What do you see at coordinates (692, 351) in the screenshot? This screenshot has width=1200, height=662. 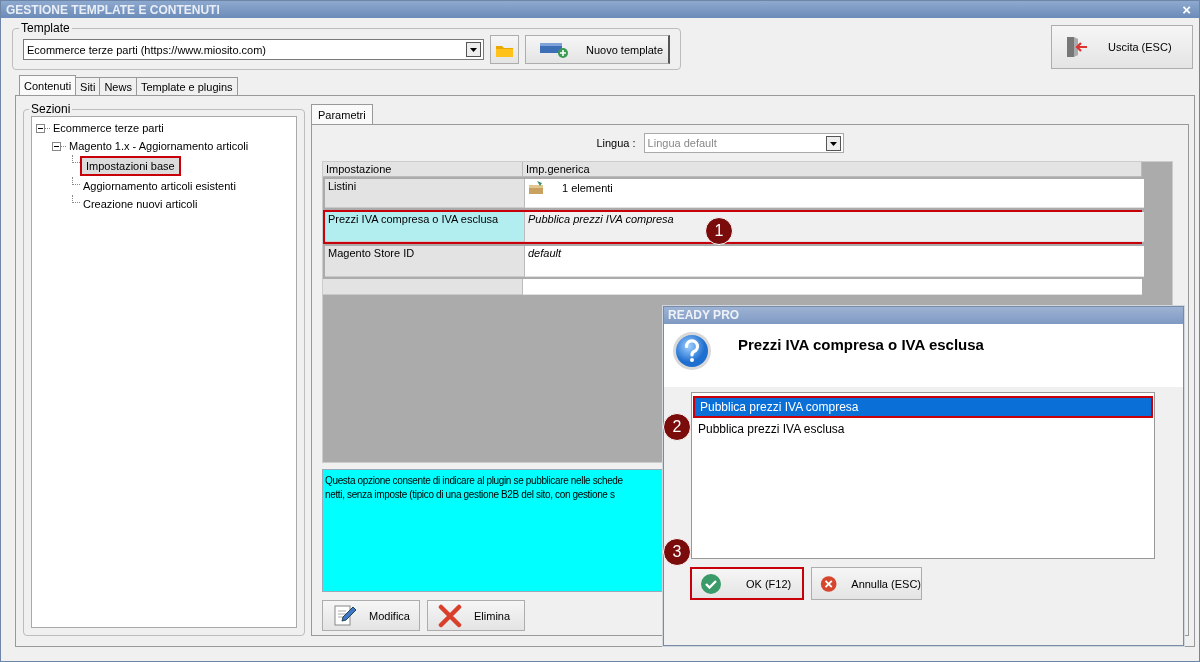 I see `question-icon` at bounding box center [692, 351].